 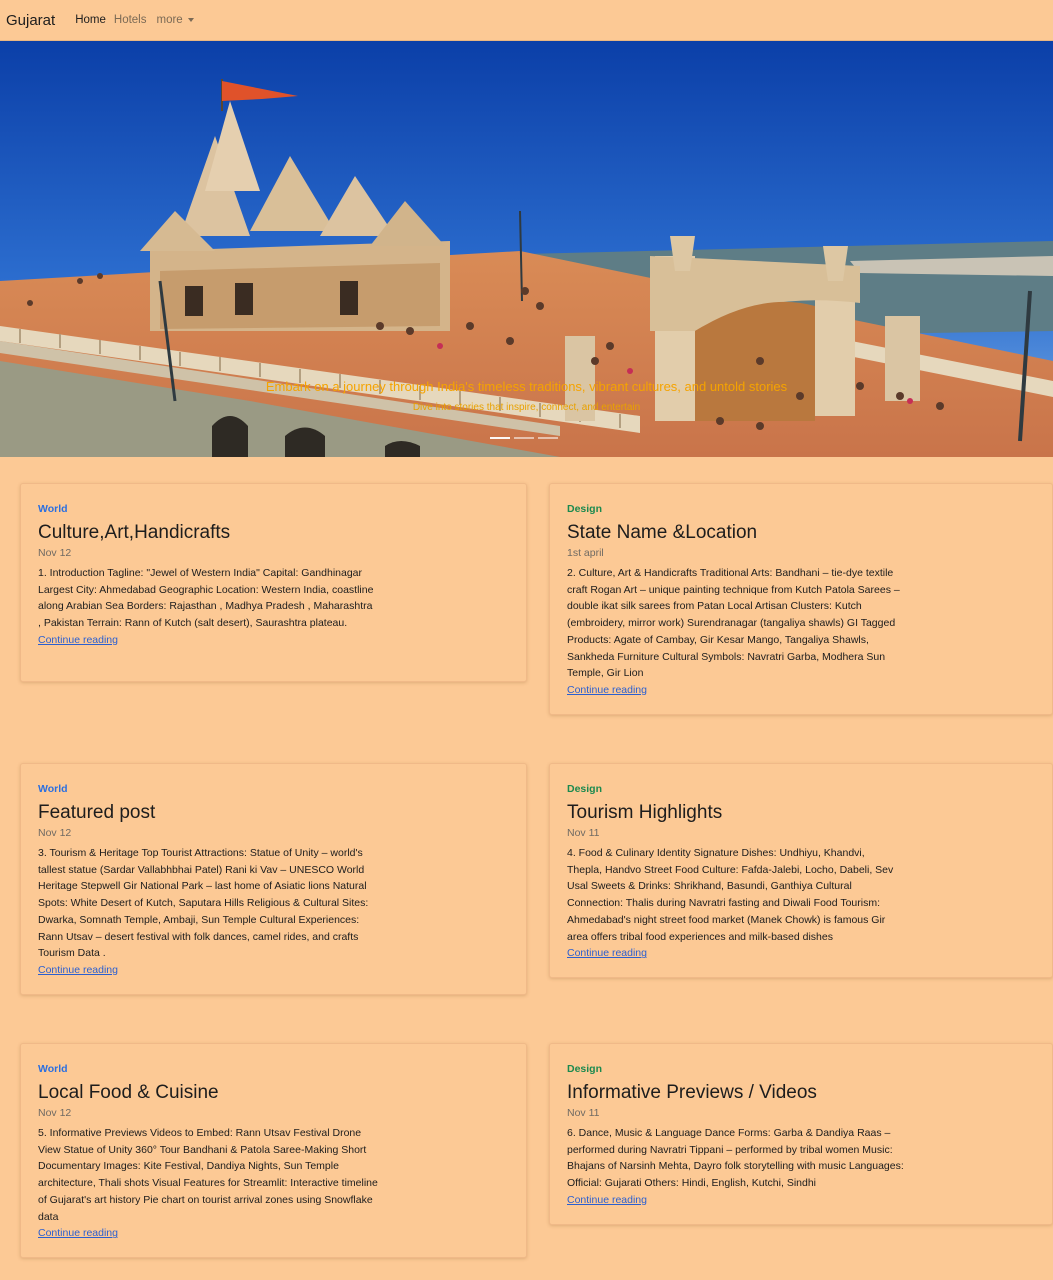 What do you see at coordinates (662, 532) in the screenshot?
I see `post-title: State Name &Location` at bounding box center [662, 532].